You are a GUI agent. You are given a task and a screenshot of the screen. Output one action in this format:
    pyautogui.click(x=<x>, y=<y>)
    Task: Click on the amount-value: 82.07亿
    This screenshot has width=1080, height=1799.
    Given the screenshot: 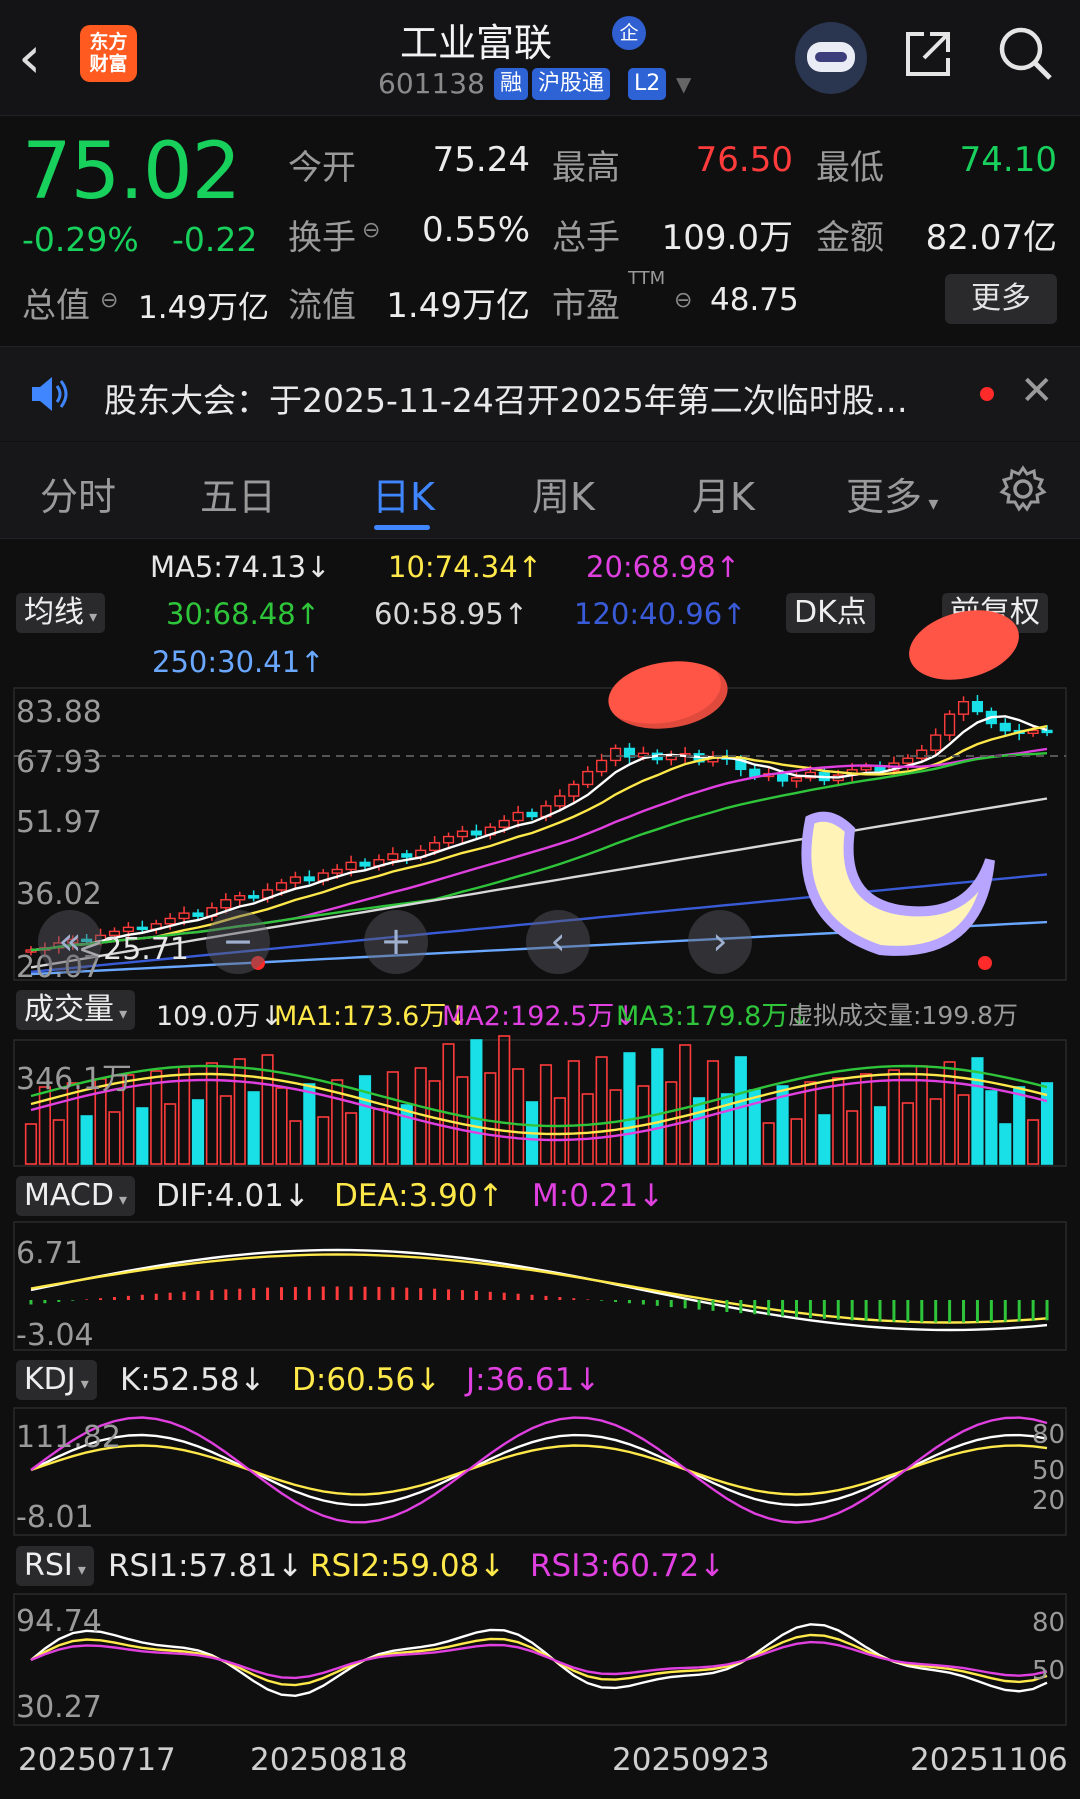 What is the action you would take?
    pyautogui.click(x=991, y=238)
    